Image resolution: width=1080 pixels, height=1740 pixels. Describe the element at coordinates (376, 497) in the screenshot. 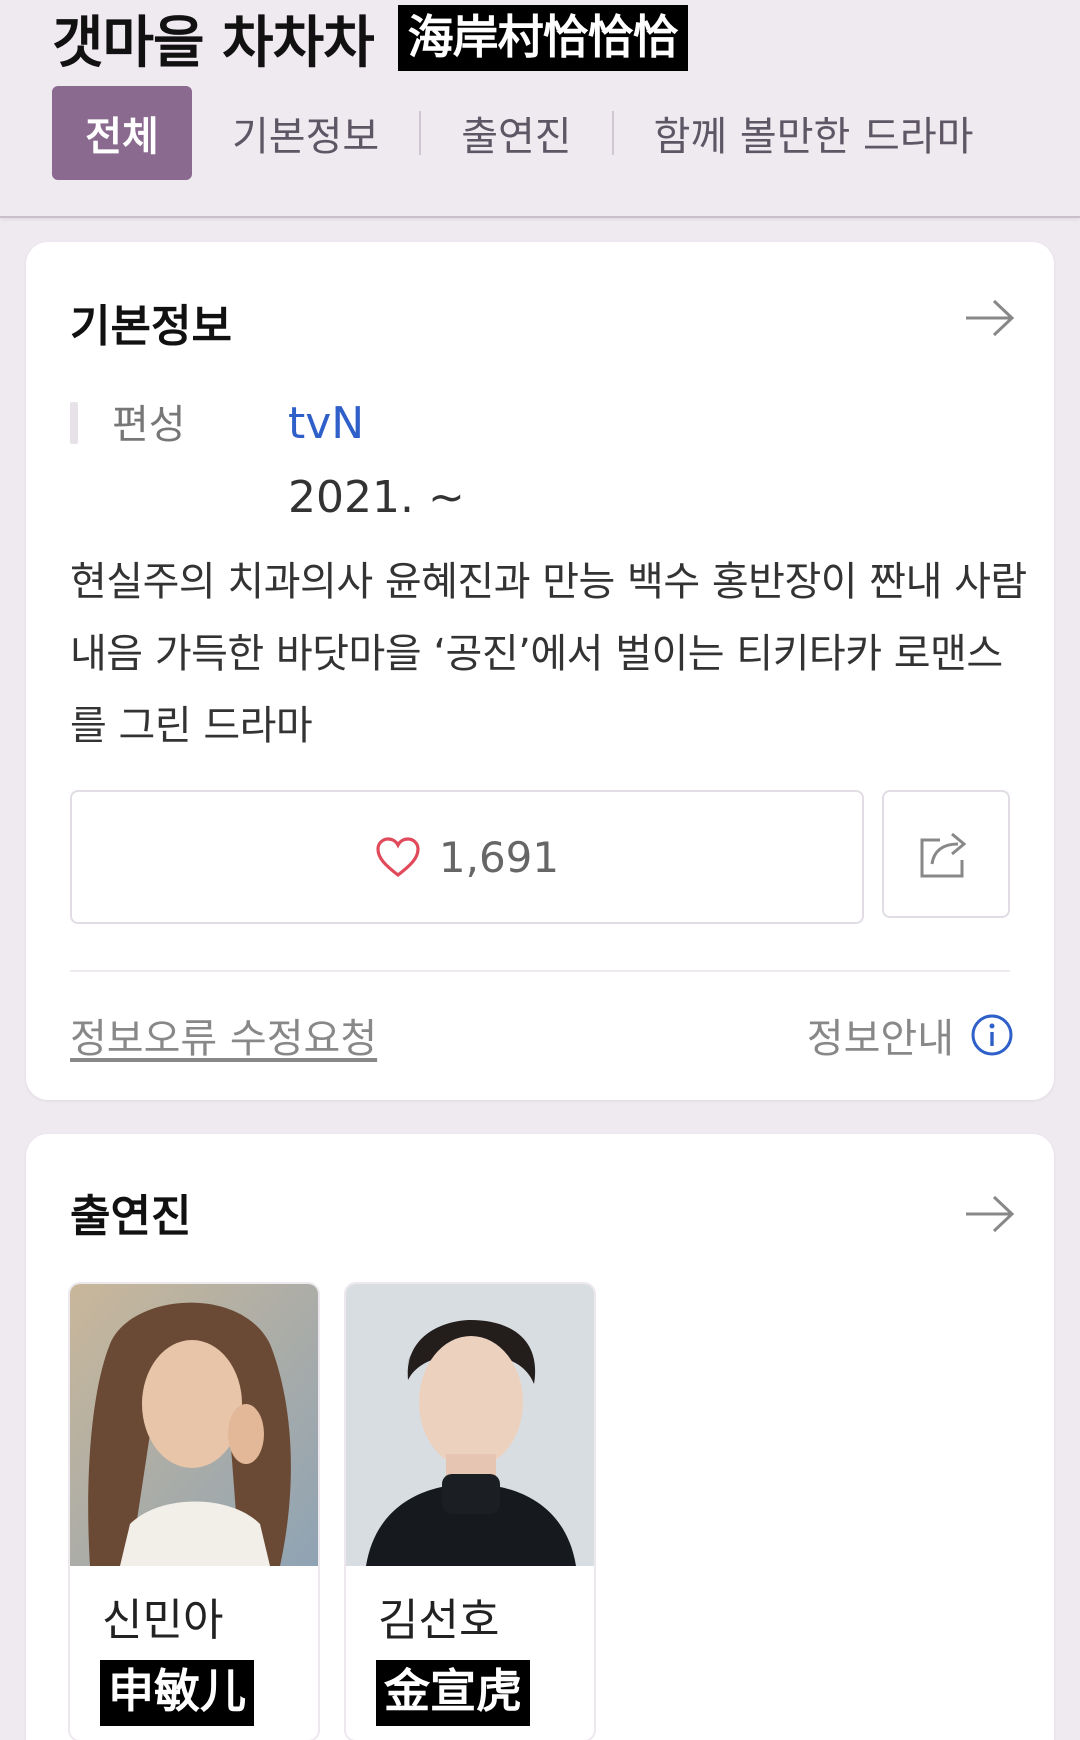

I see `broadcast-date: 2021. ~` at that location.